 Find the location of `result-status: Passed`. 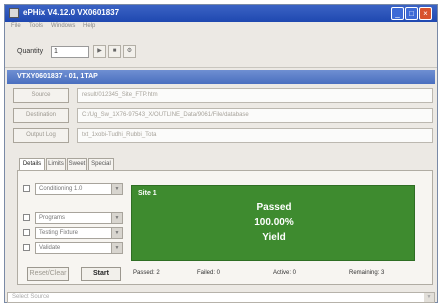

result-status: Passed is located at coordinates (274, 207).